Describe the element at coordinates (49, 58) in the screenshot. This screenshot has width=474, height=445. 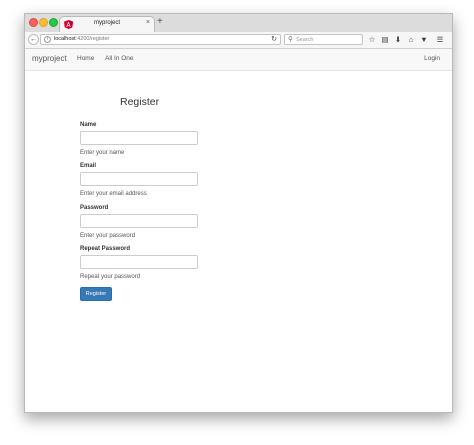
I see `brand-link: myproject` at that location.